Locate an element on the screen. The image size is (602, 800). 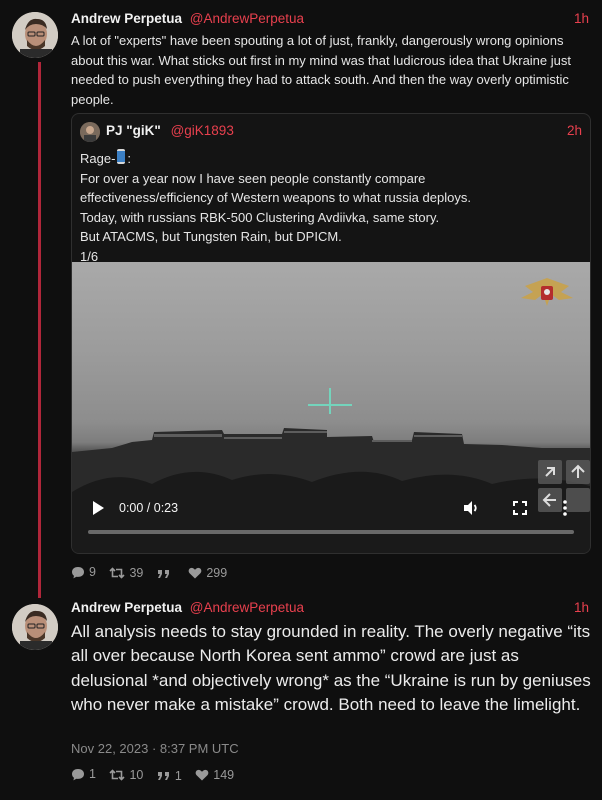
author-handle: @giK1893 is located at coordinates (202, 130).